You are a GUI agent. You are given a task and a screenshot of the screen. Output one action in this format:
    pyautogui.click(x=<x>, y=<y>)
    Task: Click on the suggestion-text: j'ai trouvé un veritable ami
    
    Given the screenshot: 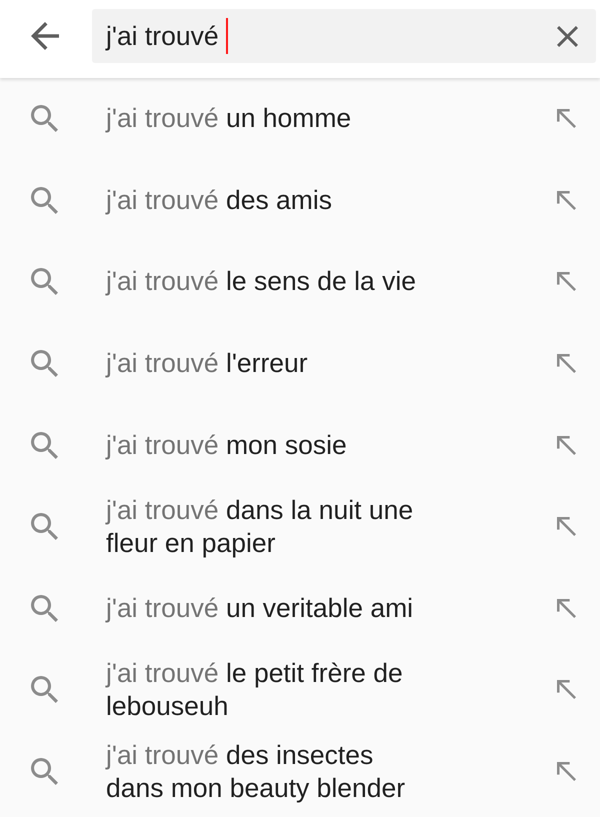 What is the action you would take?
    pyautogui.click(x=260, y=608)
    